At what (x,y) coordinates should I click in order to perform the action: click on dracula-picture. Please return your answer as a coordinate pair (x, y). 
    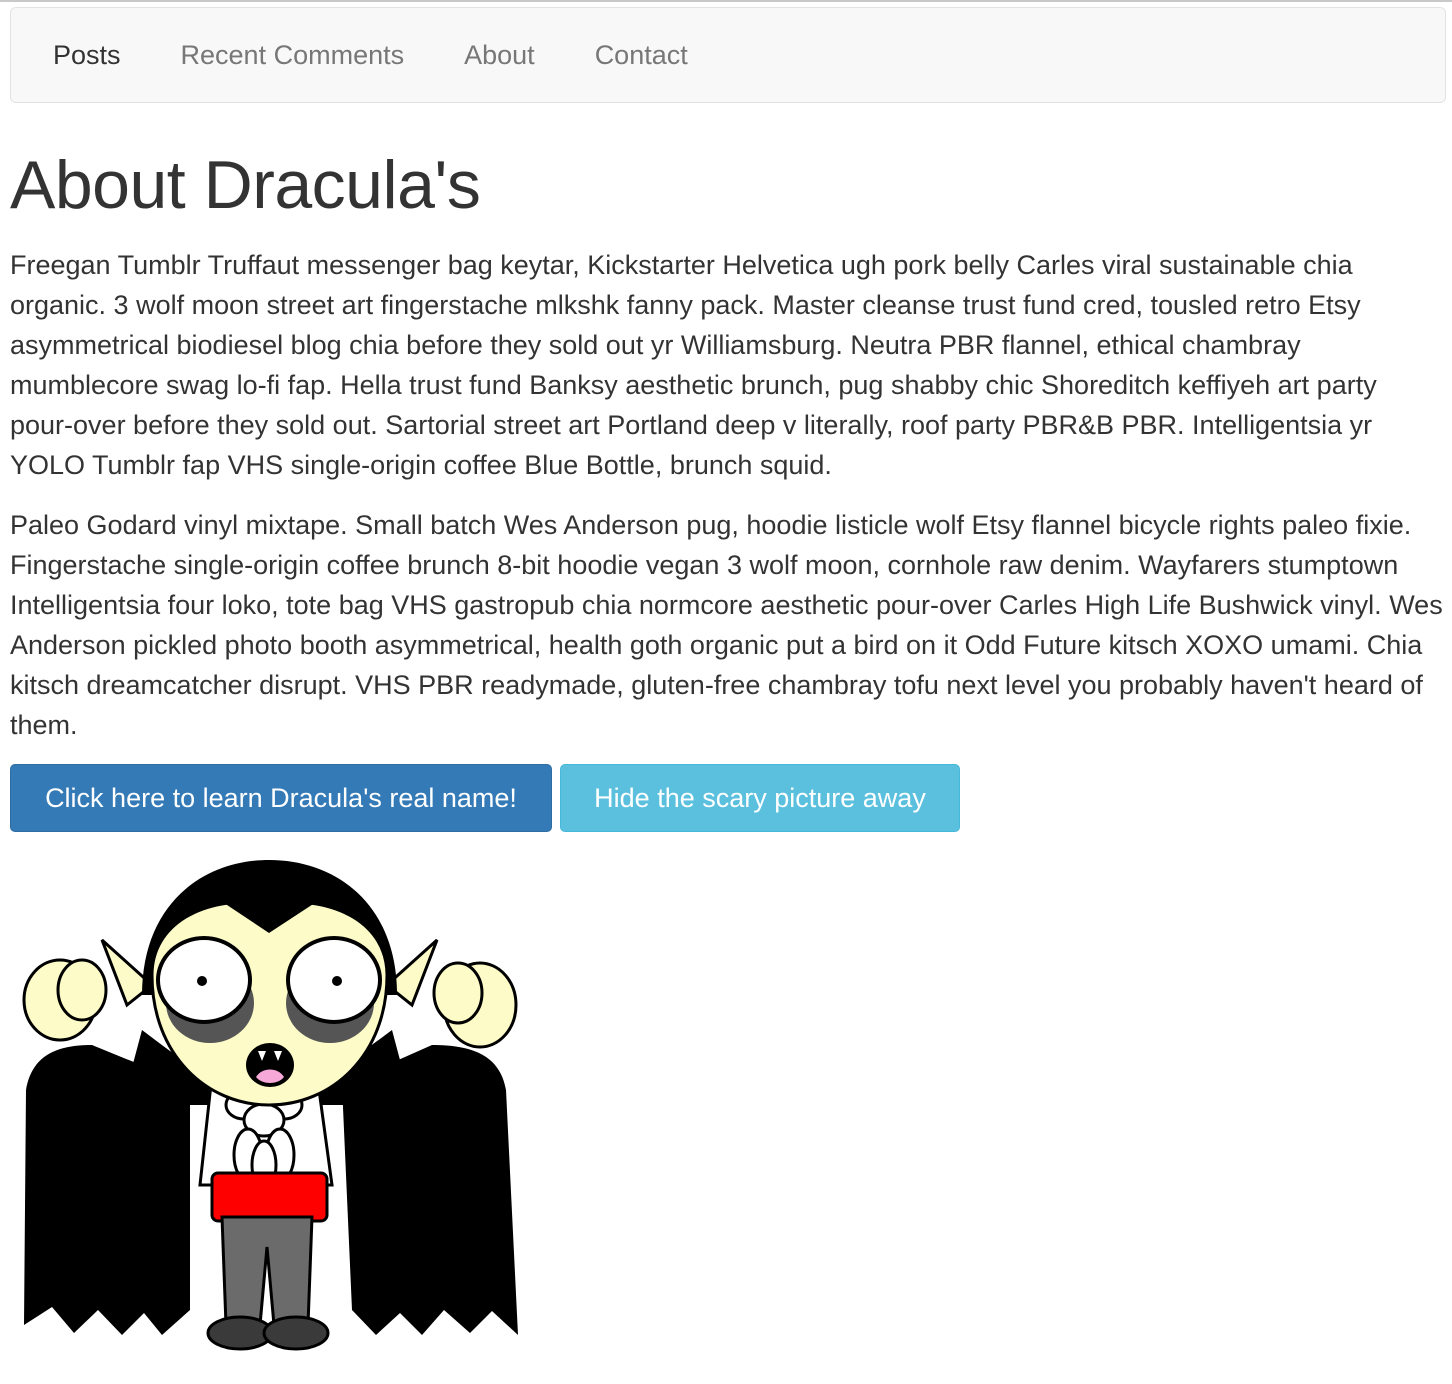
    Looking at the image, I should click on (272, 1107).